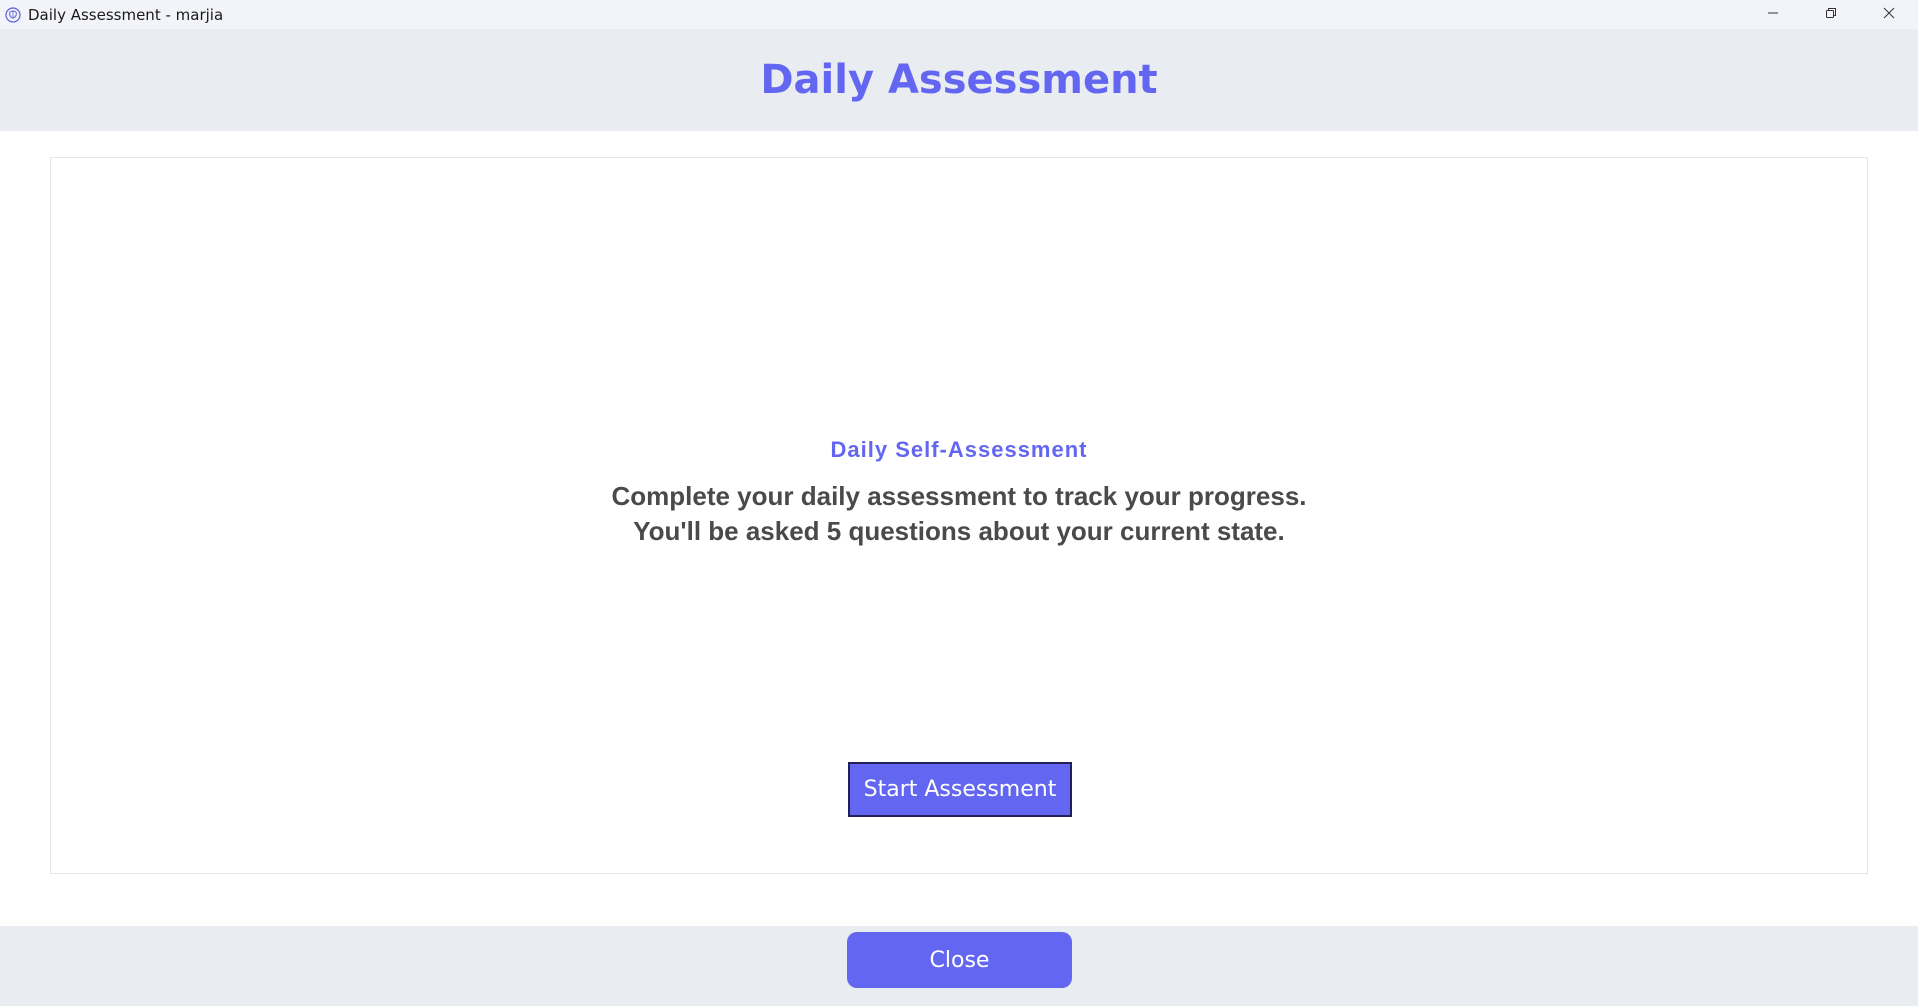 The image size is (1918, 1006). Describe the element at coordinates (126, 14) in the screenshot. I see `window-title: Daily Assessment - marjia` at that location.